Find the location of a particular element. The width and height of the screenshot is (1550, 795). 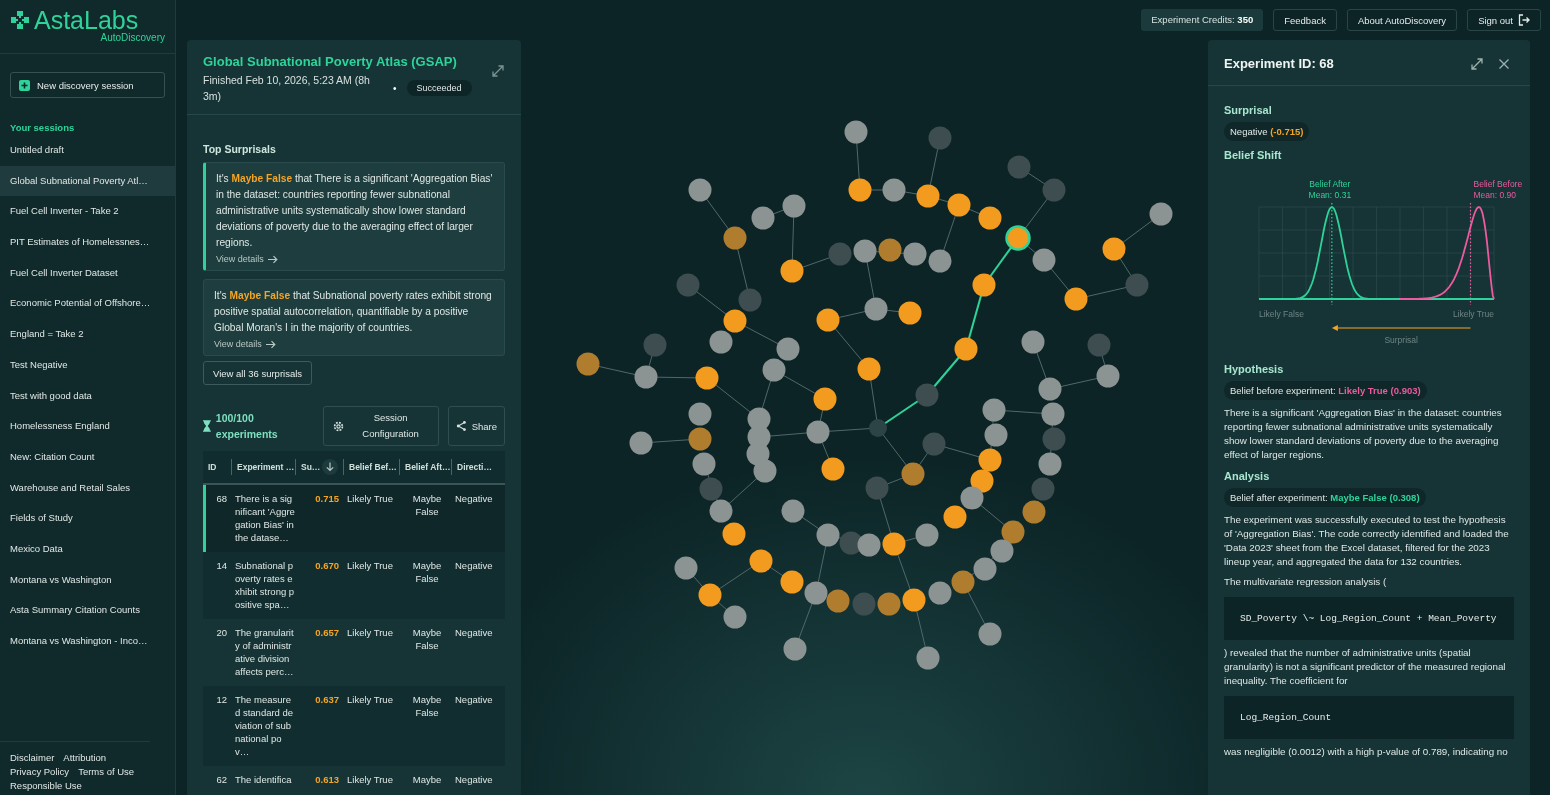

experiment-title: Experiment ID: 68 is located at coordinates (1279, 63).